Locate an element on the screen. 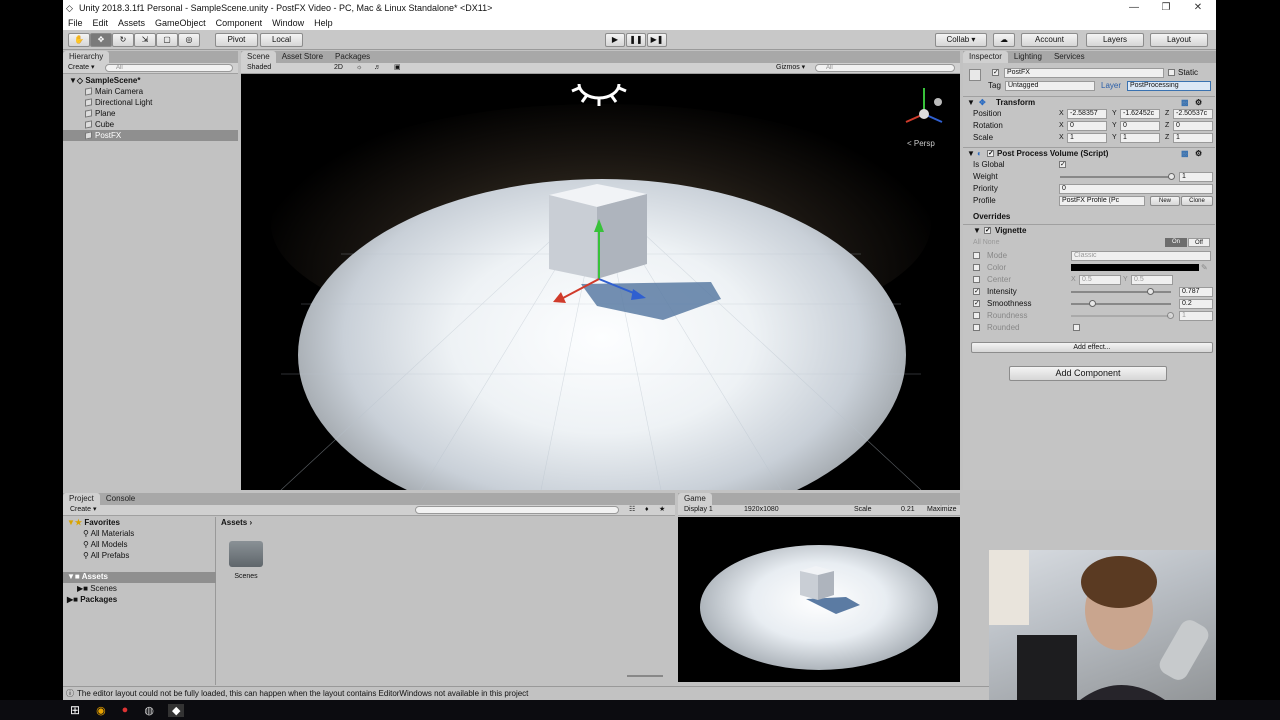 The image size is (1280, 720). hierarchy-create-button: Create ▾ is located at coordinates (81, 68).